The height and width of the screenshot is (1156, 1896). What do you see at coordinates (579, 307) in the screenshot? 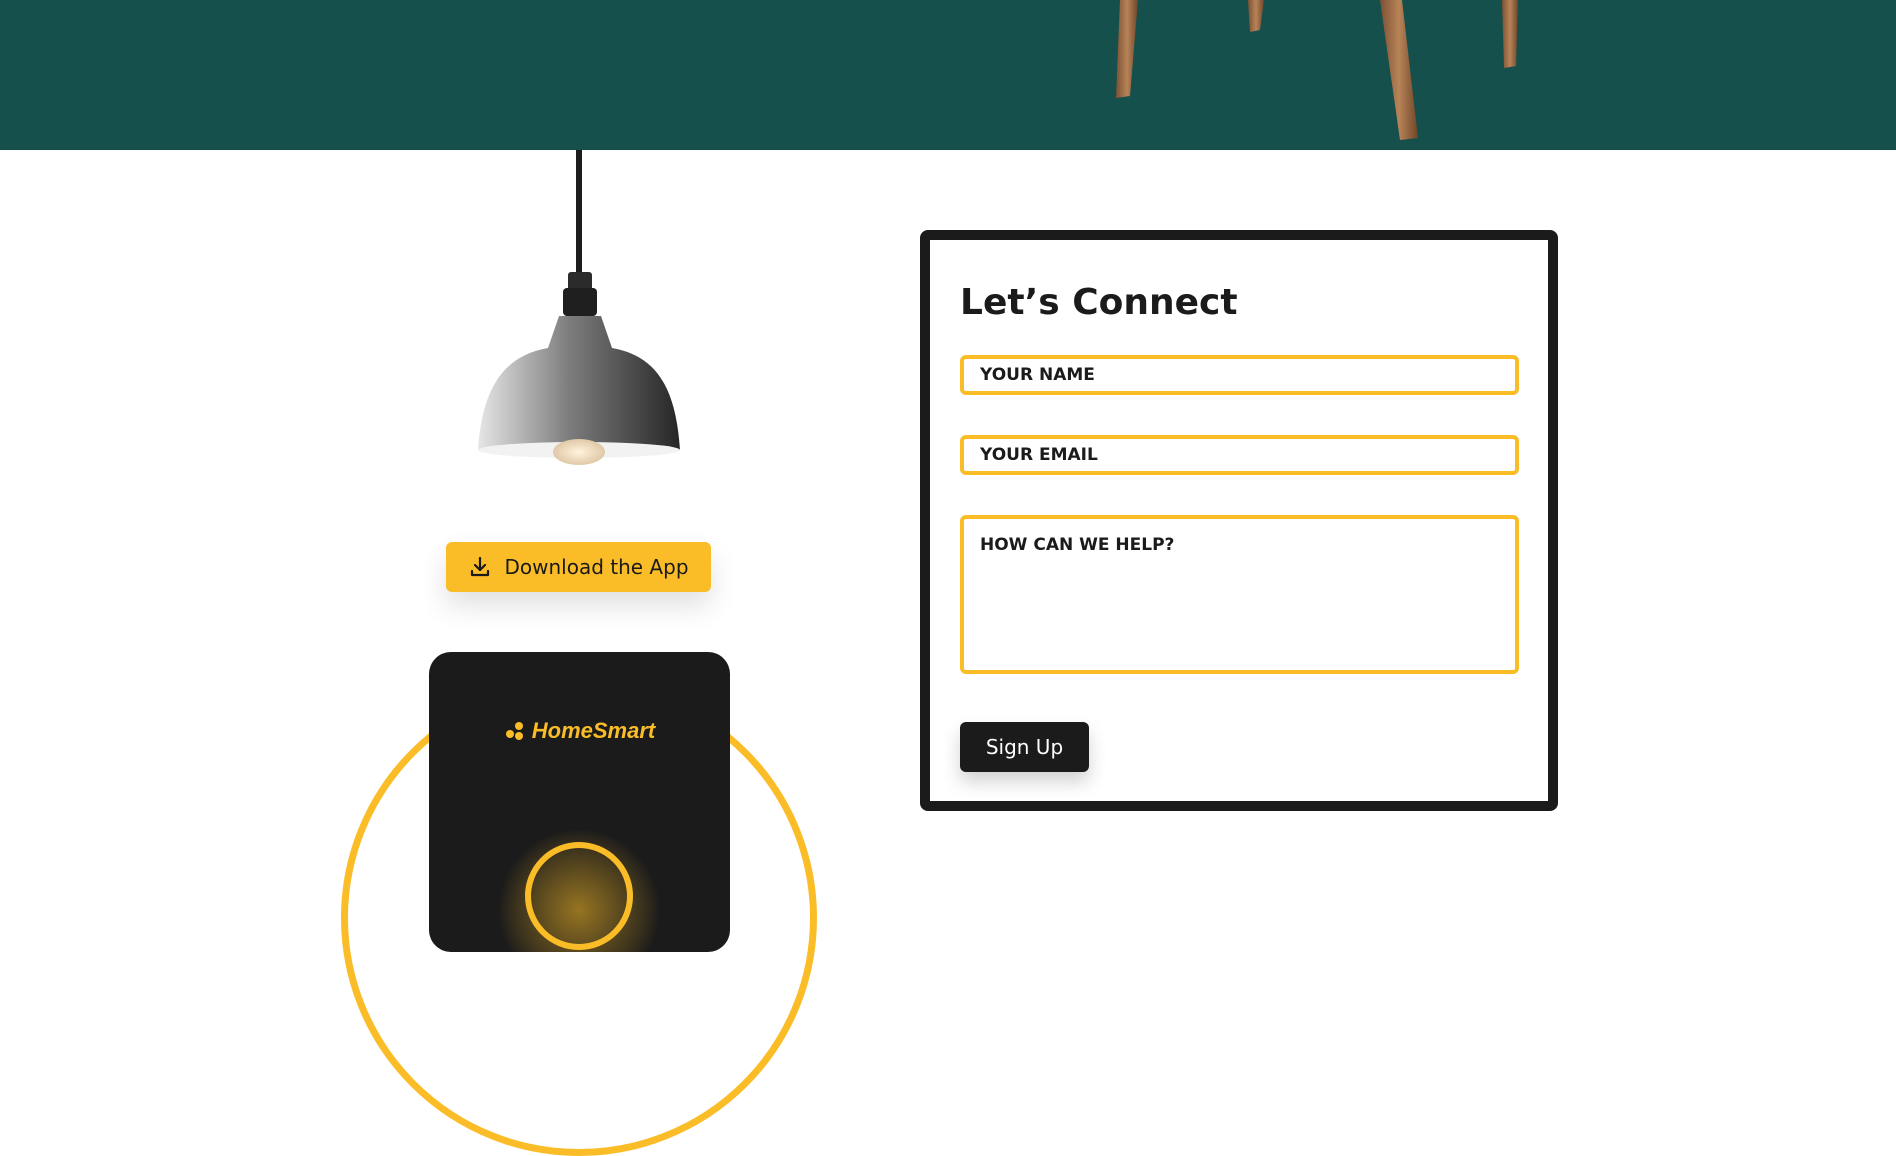
I see `pendant-lamp-image` at bounding box center [579, 307].